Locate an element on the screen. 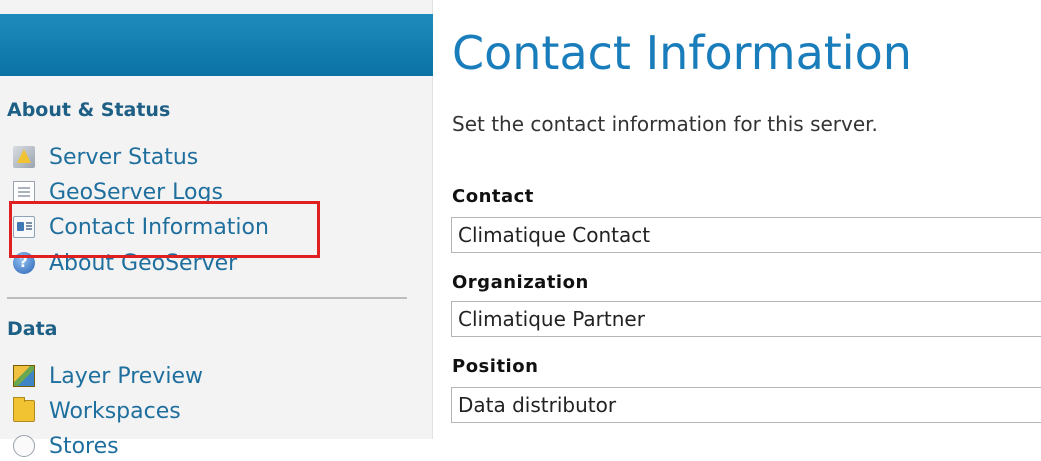 The image size is (1041, 461). section-heading-about-status: About & Status is located at coordinates (89, 110).